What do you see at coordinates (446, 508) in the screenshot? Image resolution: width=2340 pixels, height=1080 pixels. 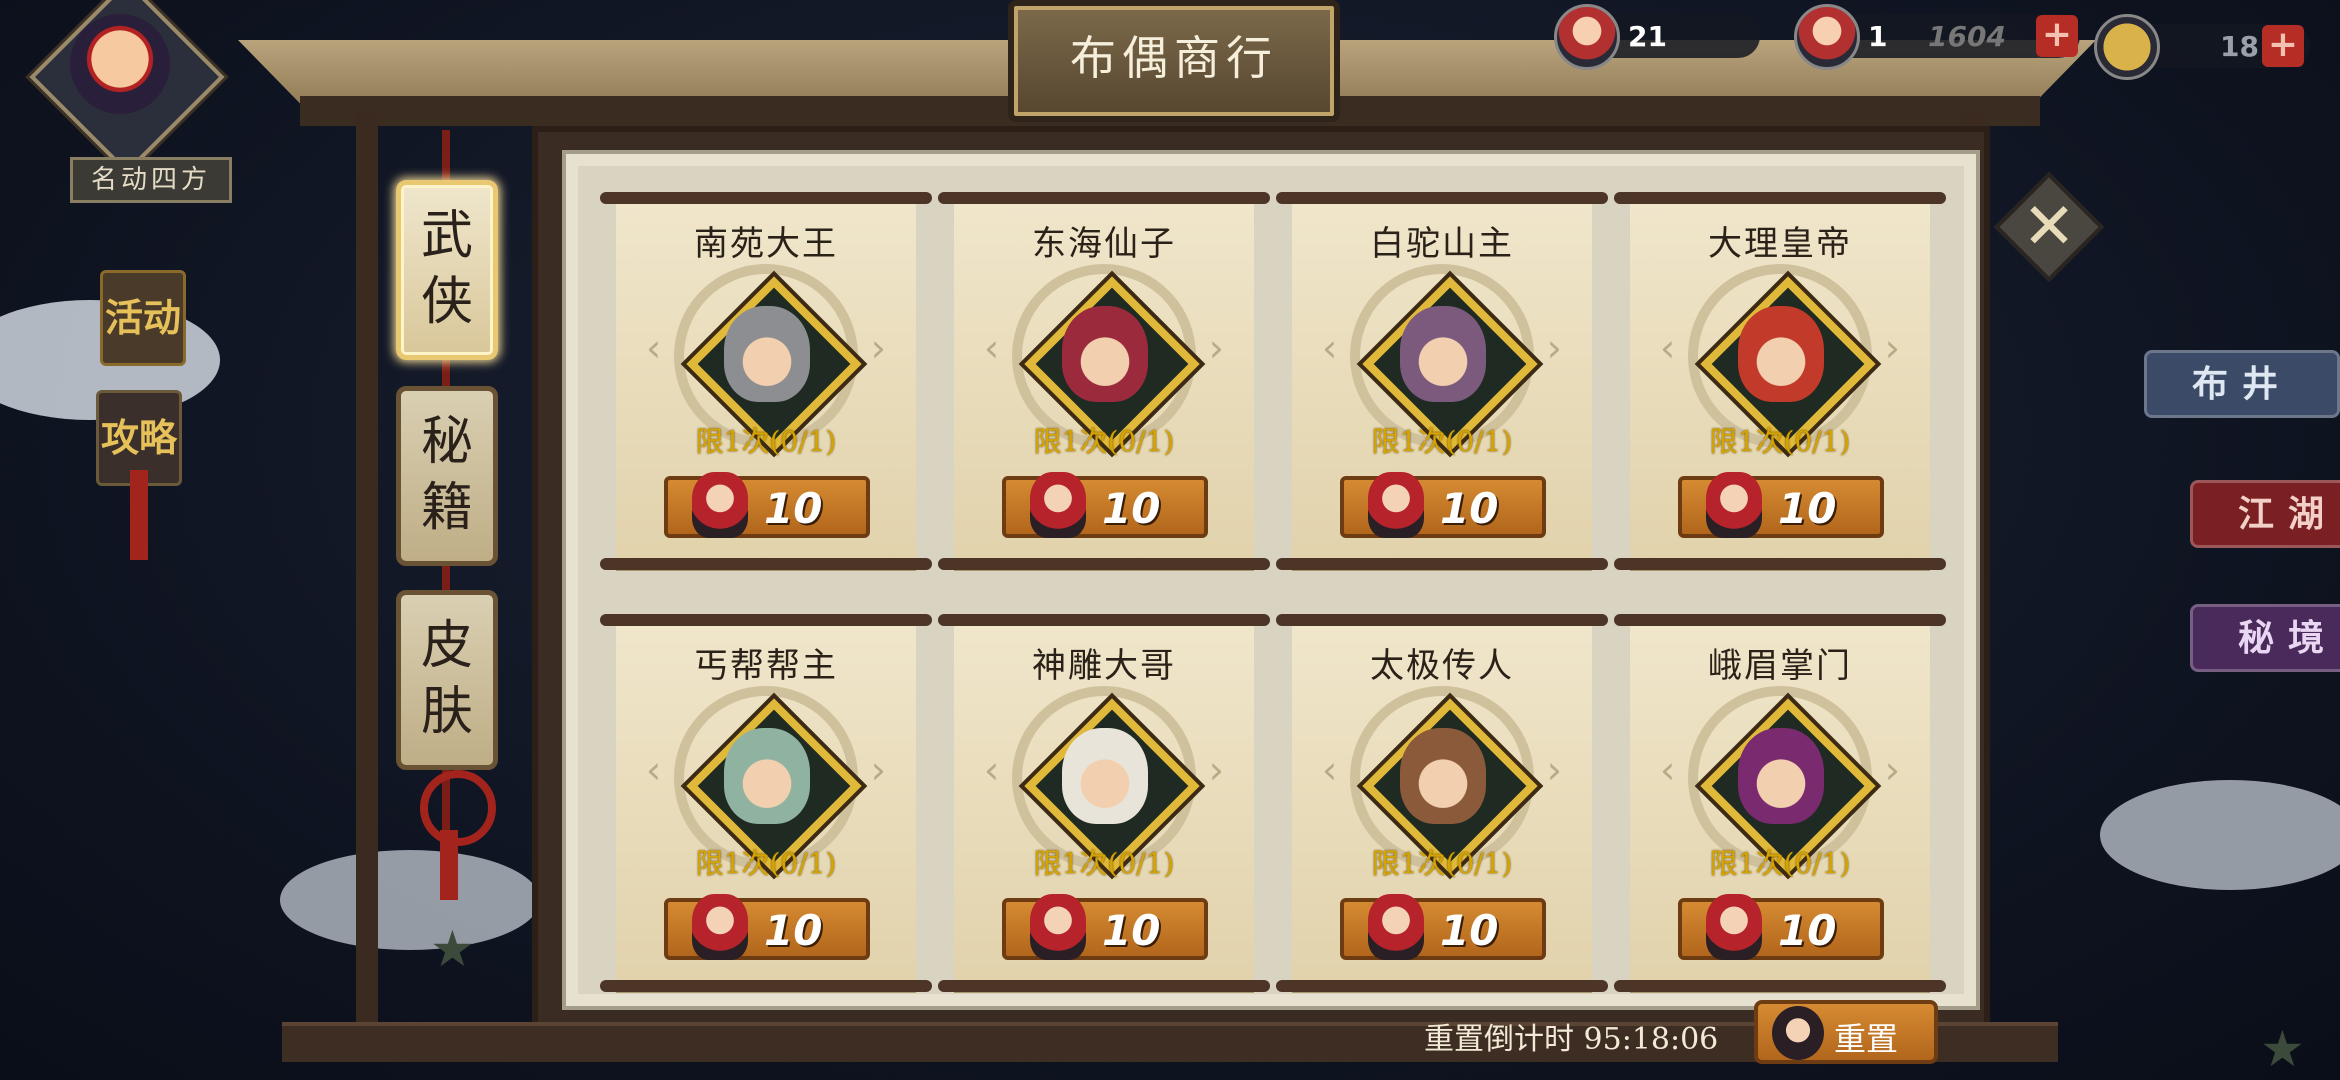 I see `tab-label: 籍` at bounding box center [446, 508].